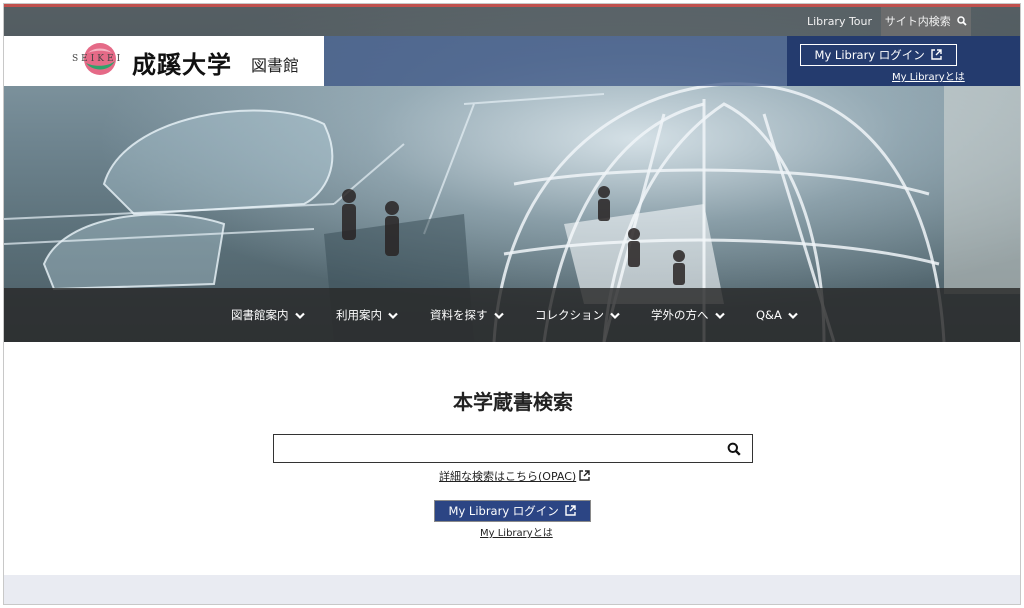 The image size is (1024, 608). I want to click on nav-item-library-guide: 図書館案内, so click(268, 315).